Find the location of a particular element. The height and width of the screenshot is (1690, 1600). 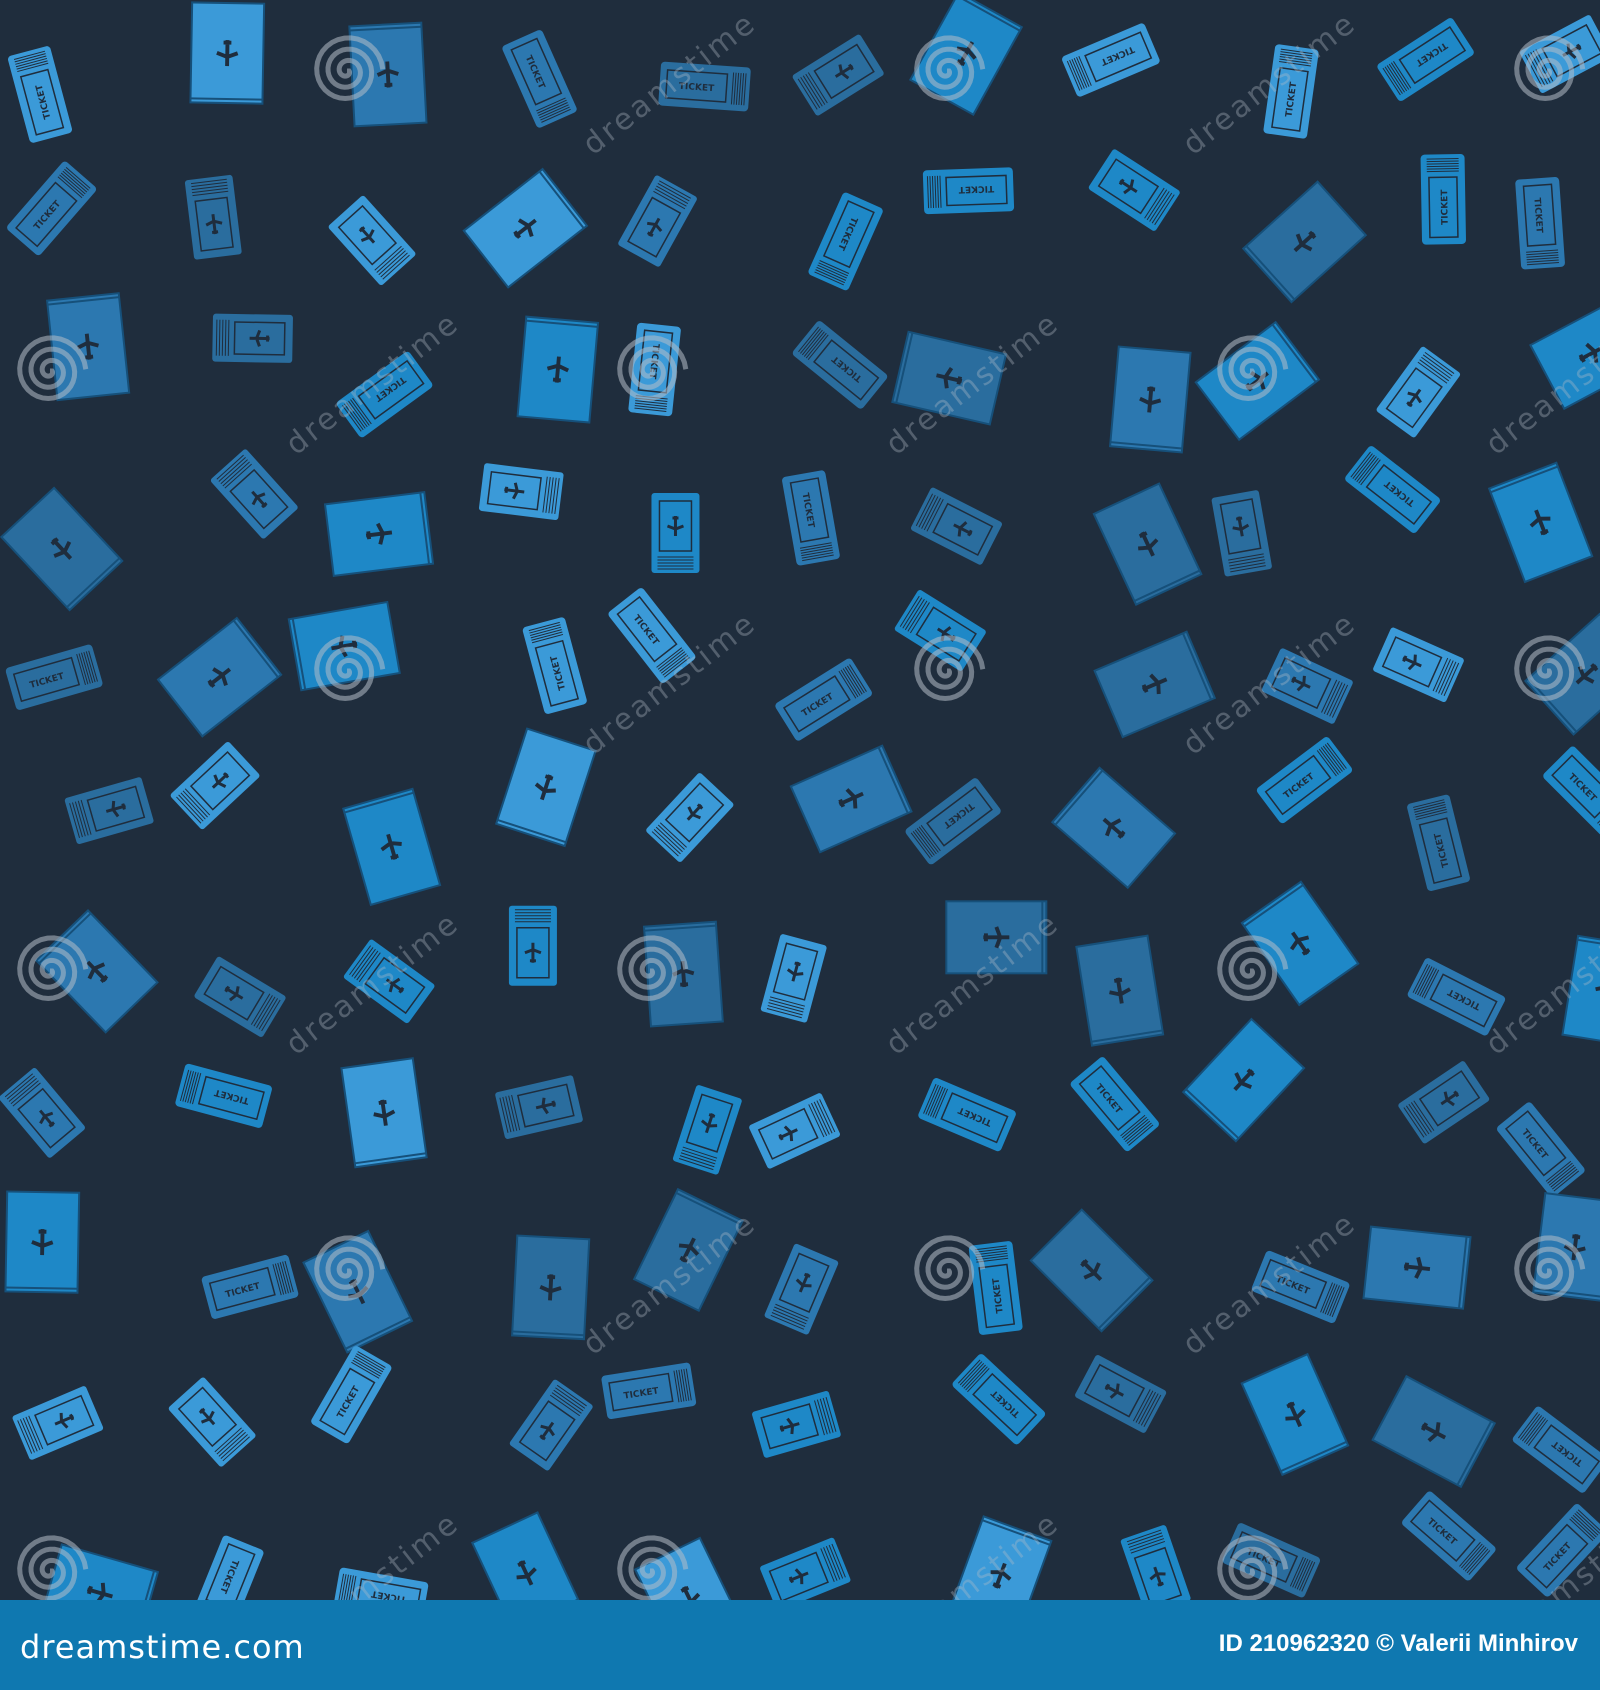

image-credit: ID 210962320 © Valerii Minhirov is located at coordinates (1398, 1643).